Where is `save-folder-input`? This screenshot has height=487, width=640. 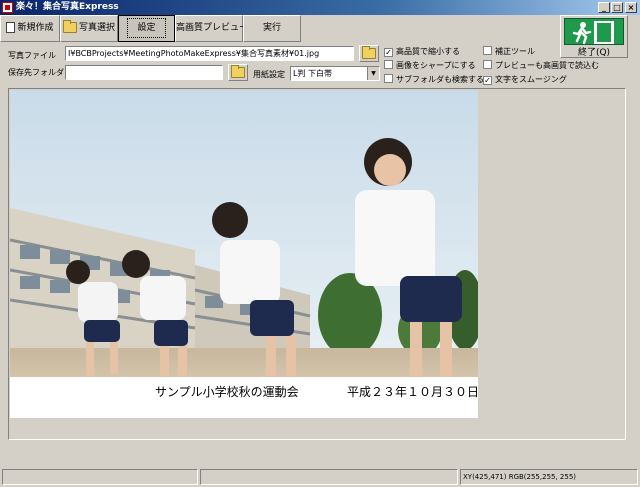
save-folder-input is located at coordinates (144, 72).